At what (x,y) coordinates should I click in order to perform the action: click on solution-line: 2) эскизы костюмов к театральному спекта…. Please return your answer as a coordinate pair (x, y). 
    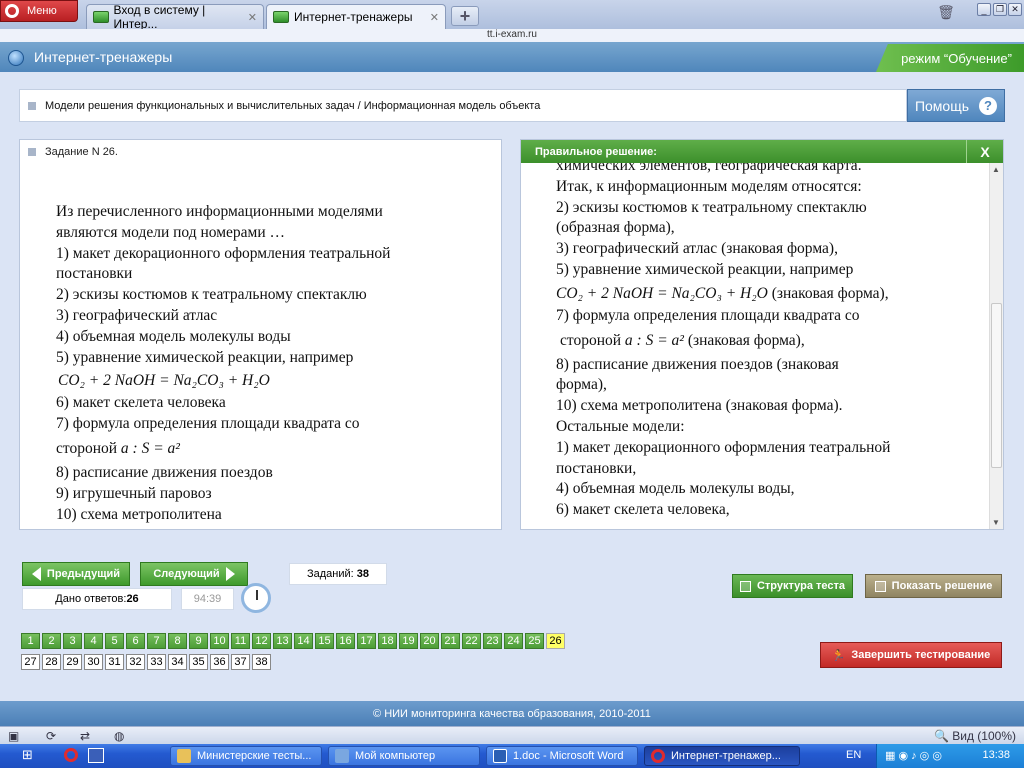
    Looking at the image, I should click on (711, 207).